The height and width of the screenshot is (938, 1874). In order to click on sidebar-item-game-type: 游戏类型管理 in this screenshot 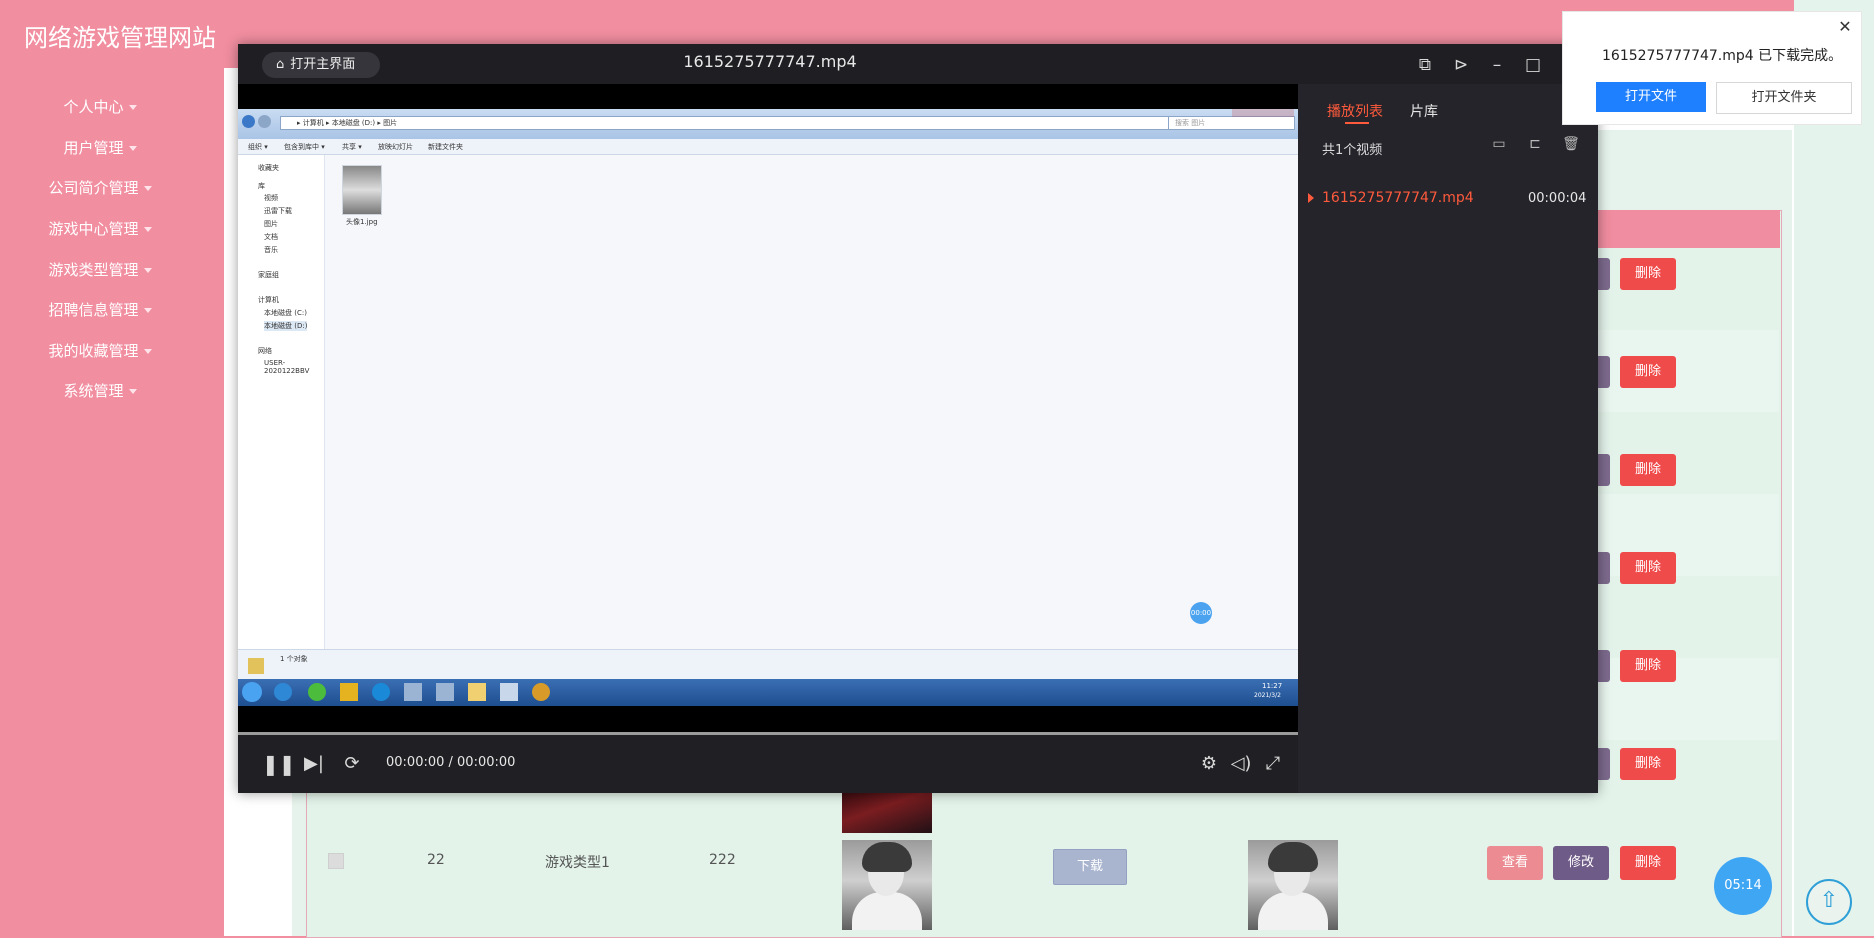, I will do `click(100, 269)`.